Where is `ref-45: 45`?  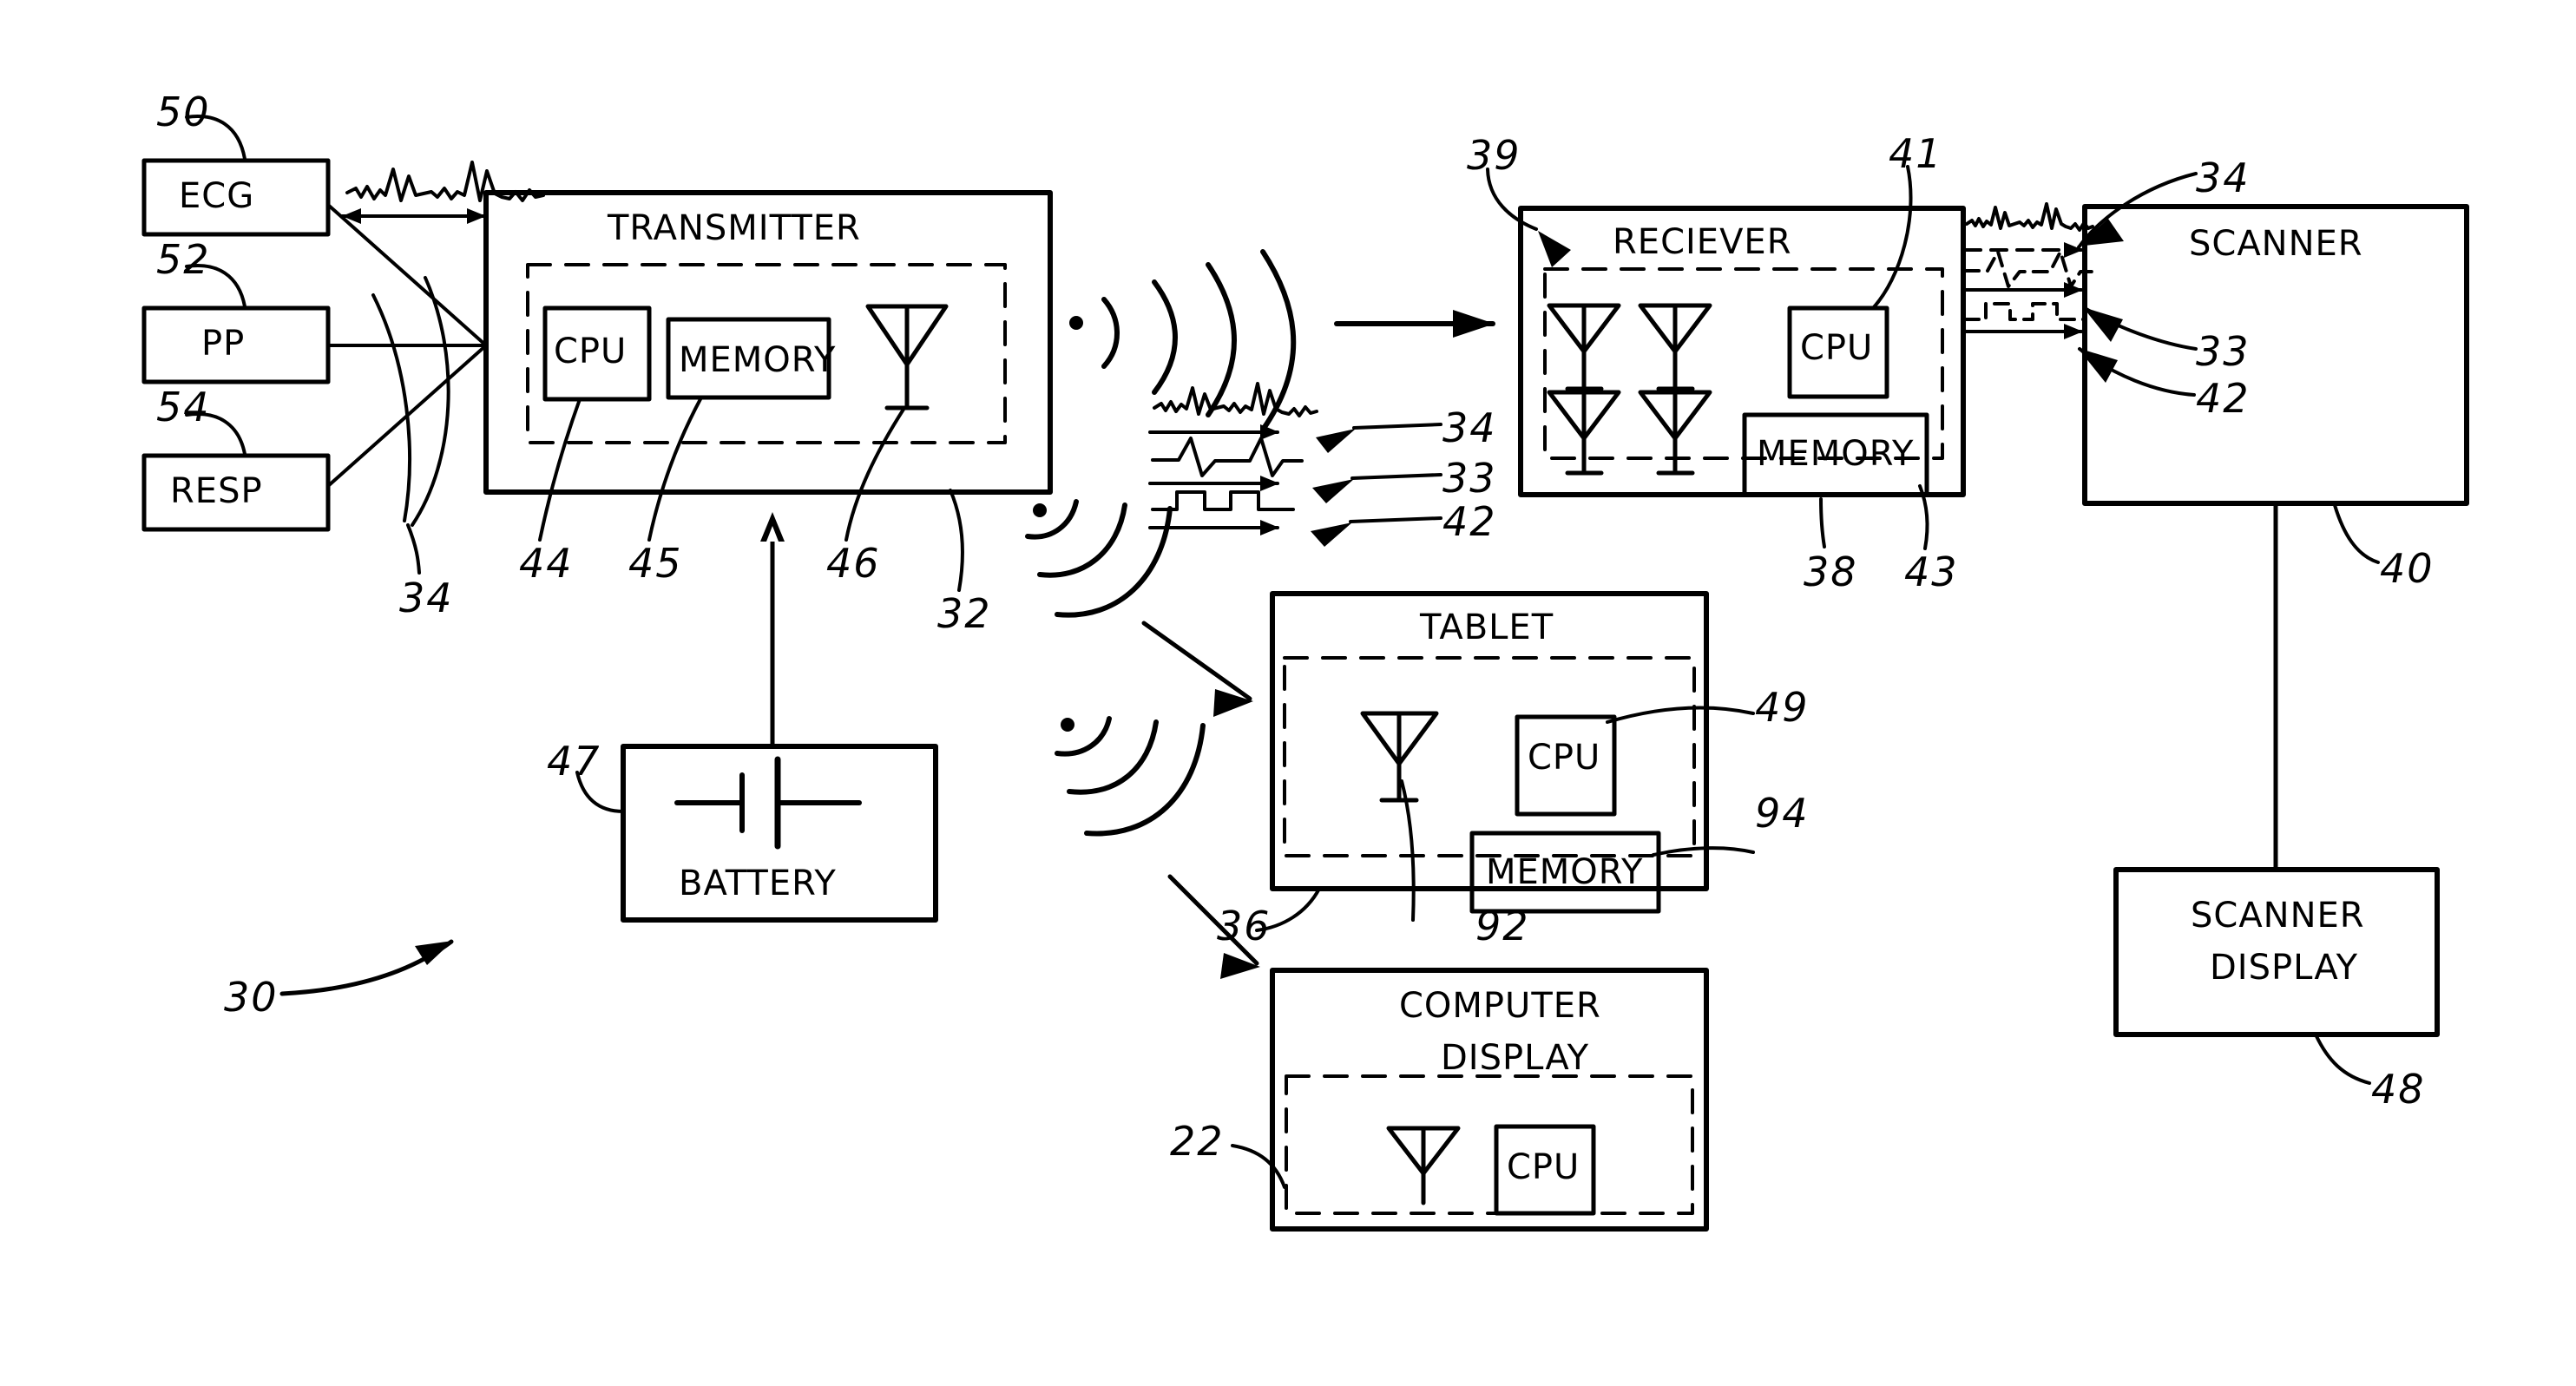 ref-45: 45 is located at coordinates (655, 564).